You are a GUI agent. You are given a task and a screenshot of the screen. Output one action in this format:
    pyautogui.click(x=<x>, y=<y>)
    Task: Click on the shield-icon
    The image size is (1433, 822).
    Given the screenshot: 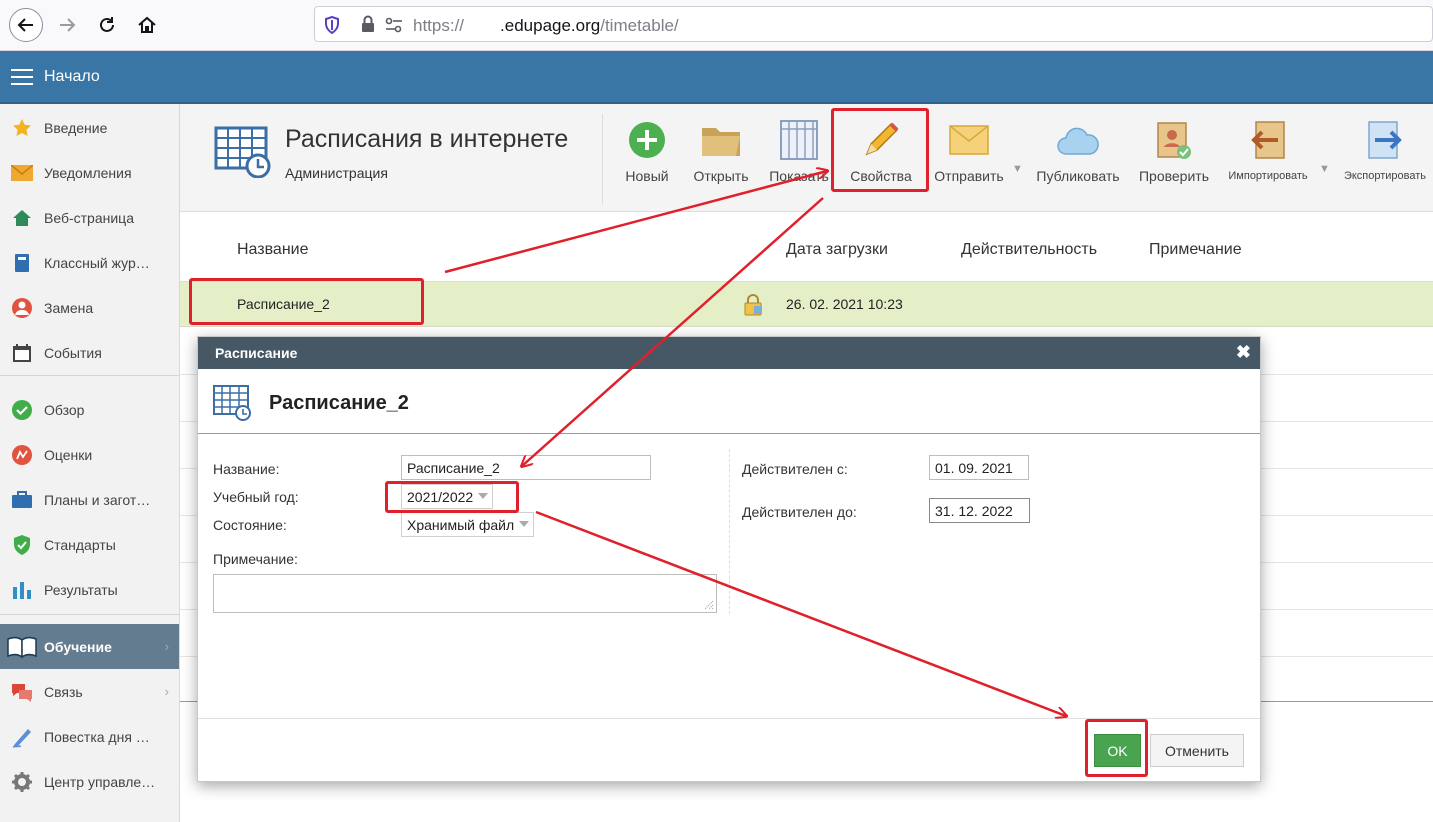 What is the action you would take?
    pyautogui.click(x=332, y=25)
    